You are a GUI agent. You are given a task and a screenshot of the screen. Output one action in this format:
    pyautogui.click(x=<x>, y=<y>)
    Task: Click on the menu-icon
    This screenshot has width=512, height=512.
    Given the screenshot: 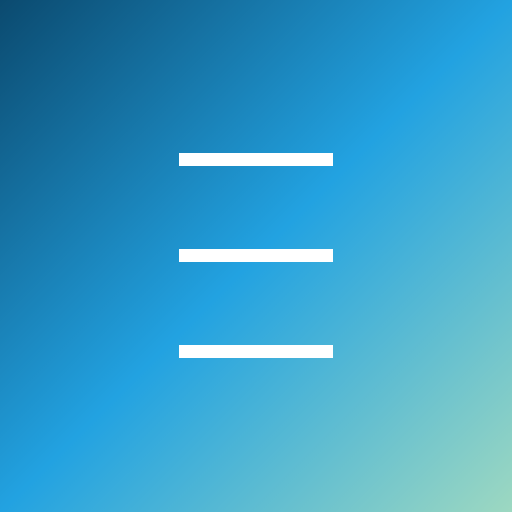 What is the action you would take?
    pyautogui.click(x=256, y=256)
    